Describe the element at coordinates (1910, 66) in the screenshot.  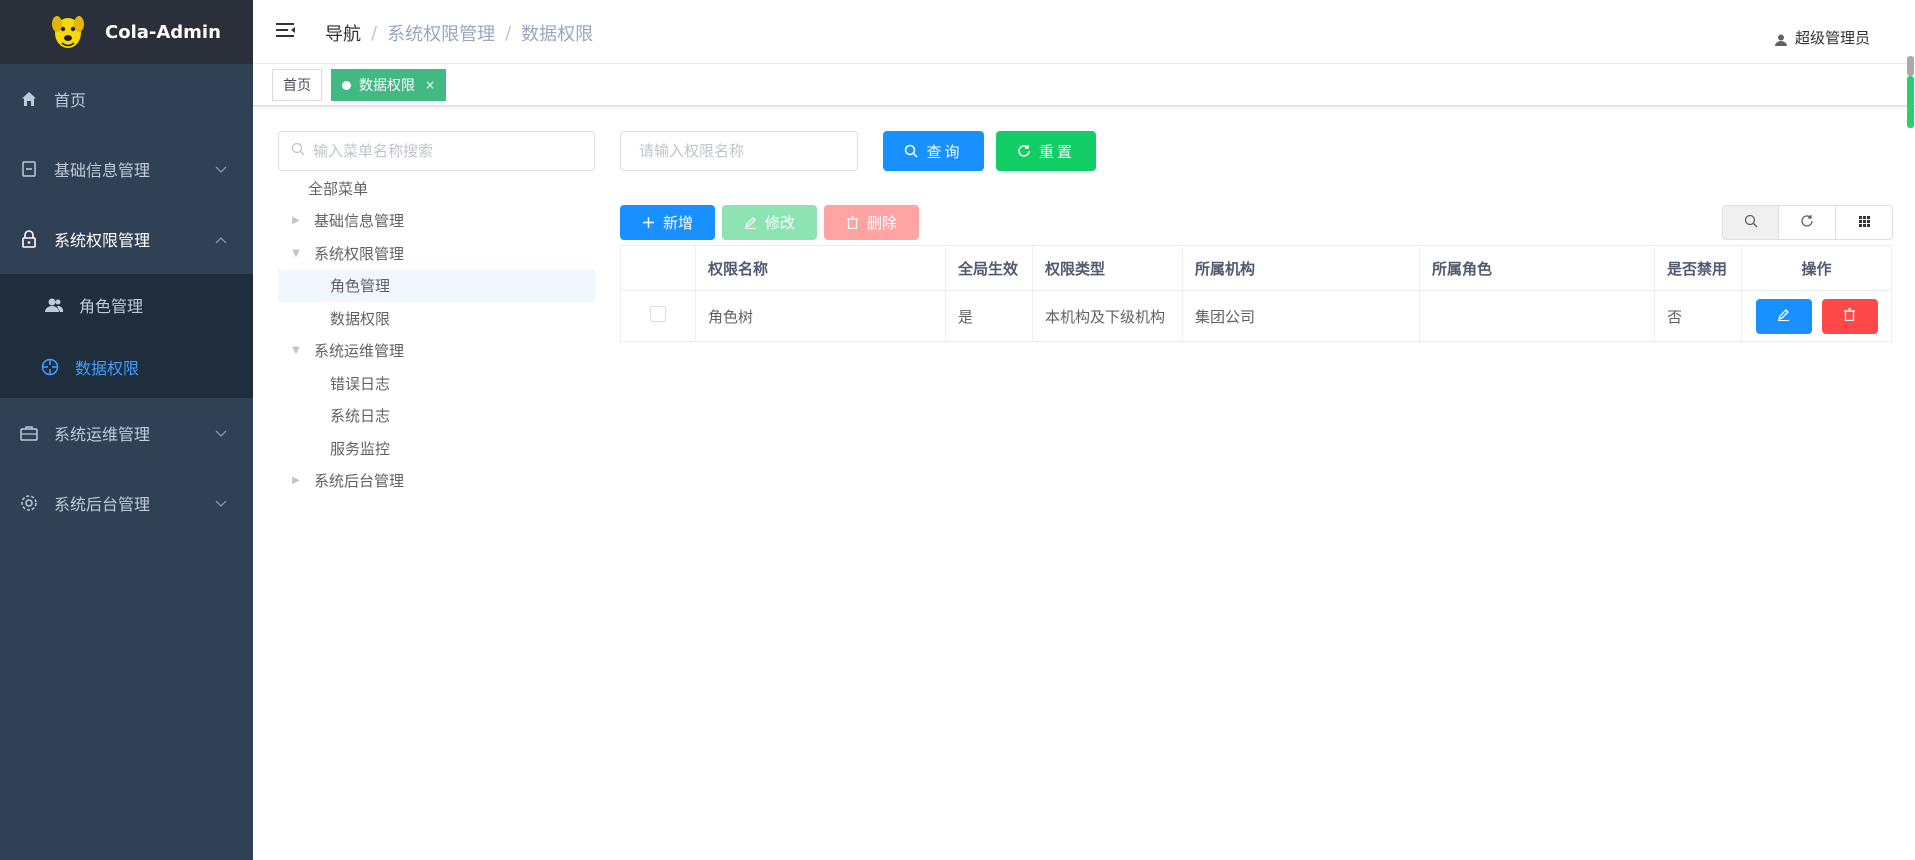
I see `scrollbar-thumb` at that location.